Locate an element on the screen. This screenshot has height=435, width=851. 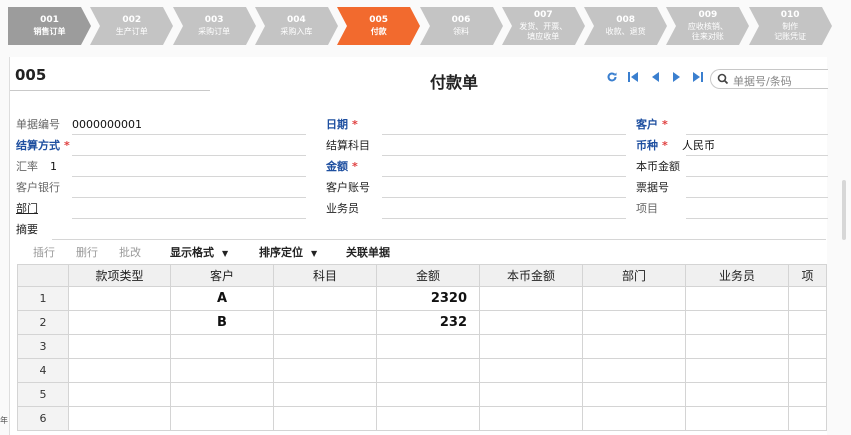
sort-locate-menu: 排序定位 ▼ is located at coordinates (288, 252).